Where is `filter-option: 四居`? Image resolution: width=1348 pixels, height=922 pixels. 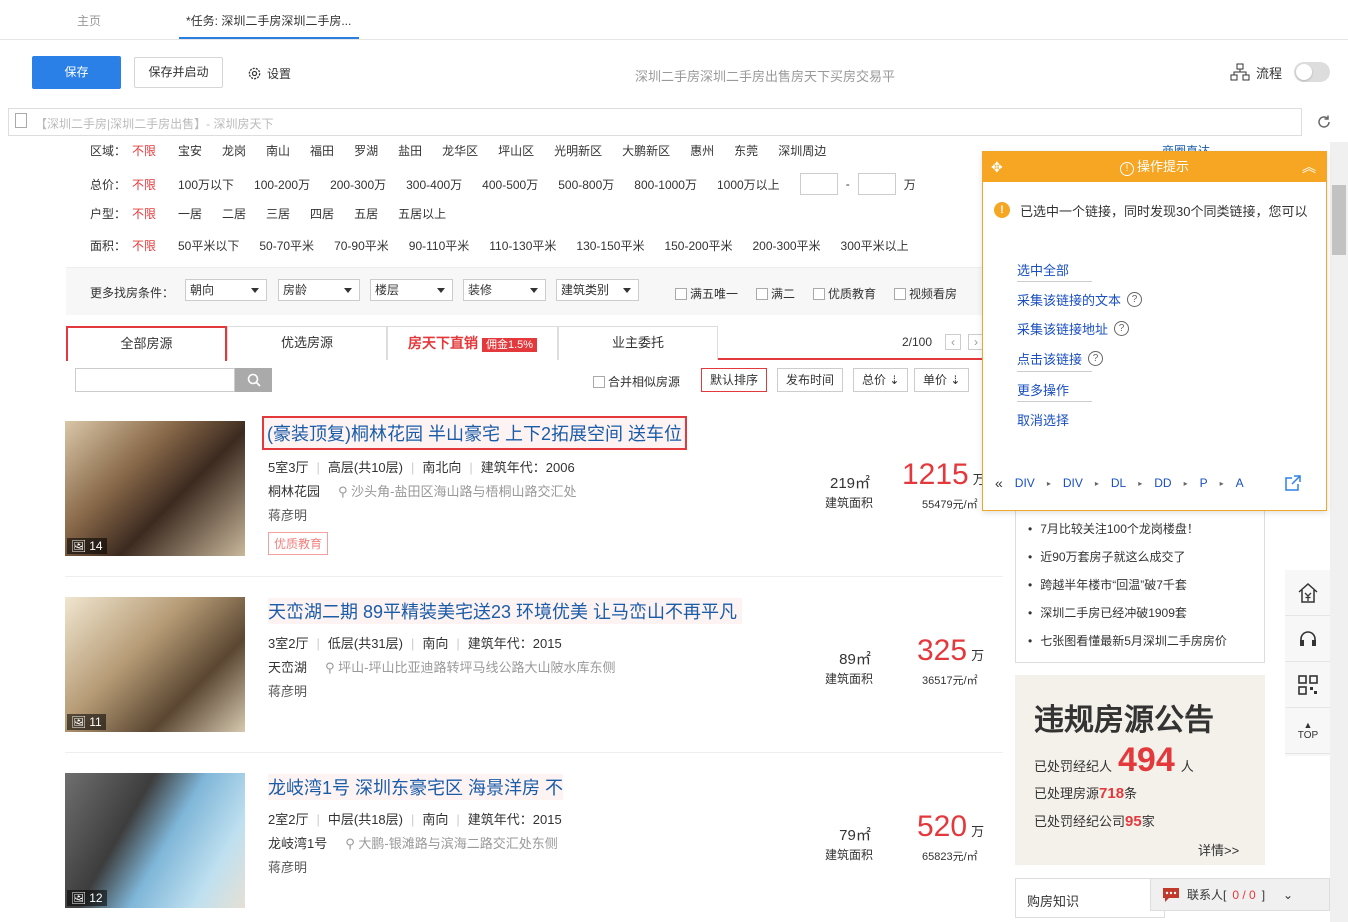 filter-option: 四居 is located at coordinates (322, 213).